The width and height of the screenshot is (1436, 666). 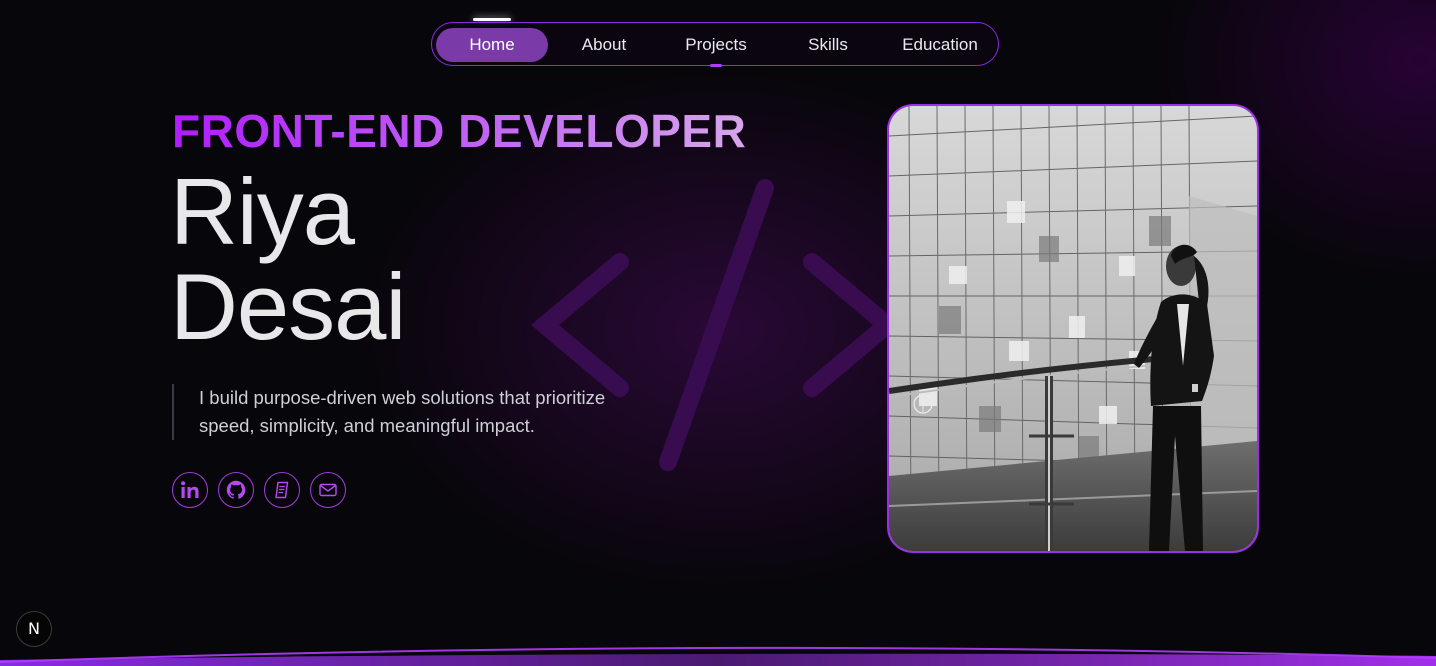 I want to click on top-navigation: Home About Projects Skills Education, so click(x=715, y=44).